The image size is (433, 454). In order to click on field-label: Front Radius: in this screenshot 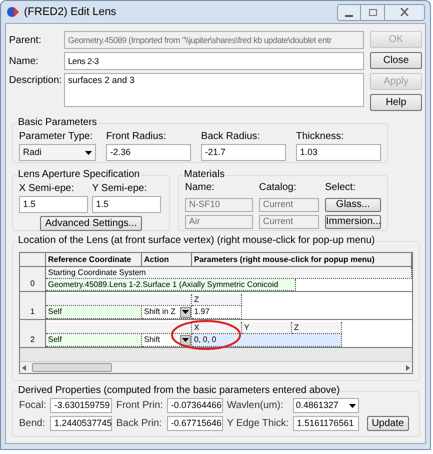, I will do `click(137, 137)`.